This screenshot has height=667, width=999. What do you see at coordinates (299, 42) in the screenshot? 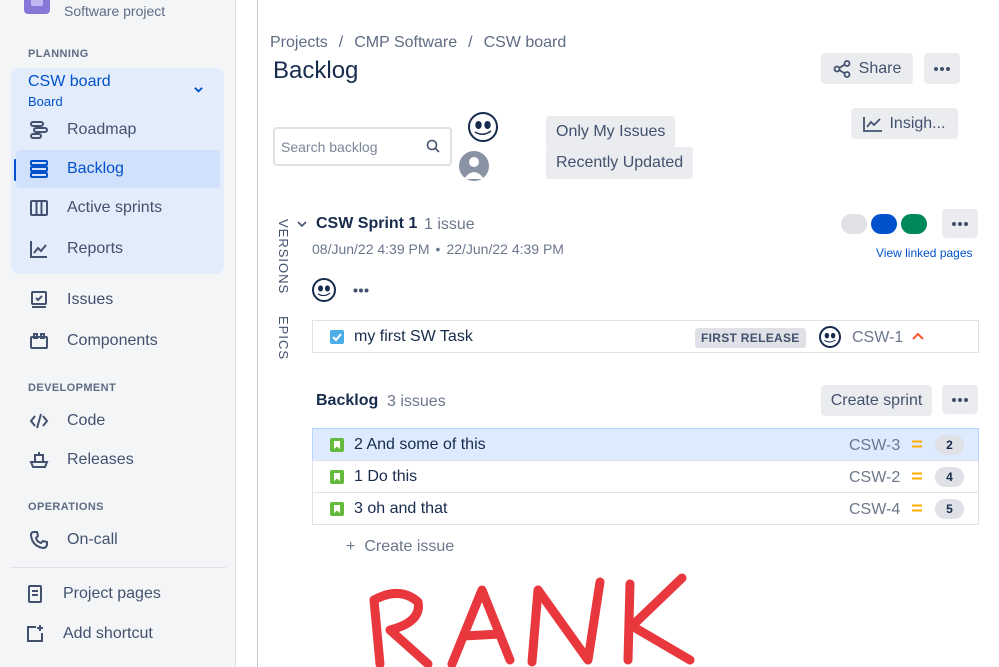
I see `breadcrumb-projects: Projects` at bounding box center [299, 42].